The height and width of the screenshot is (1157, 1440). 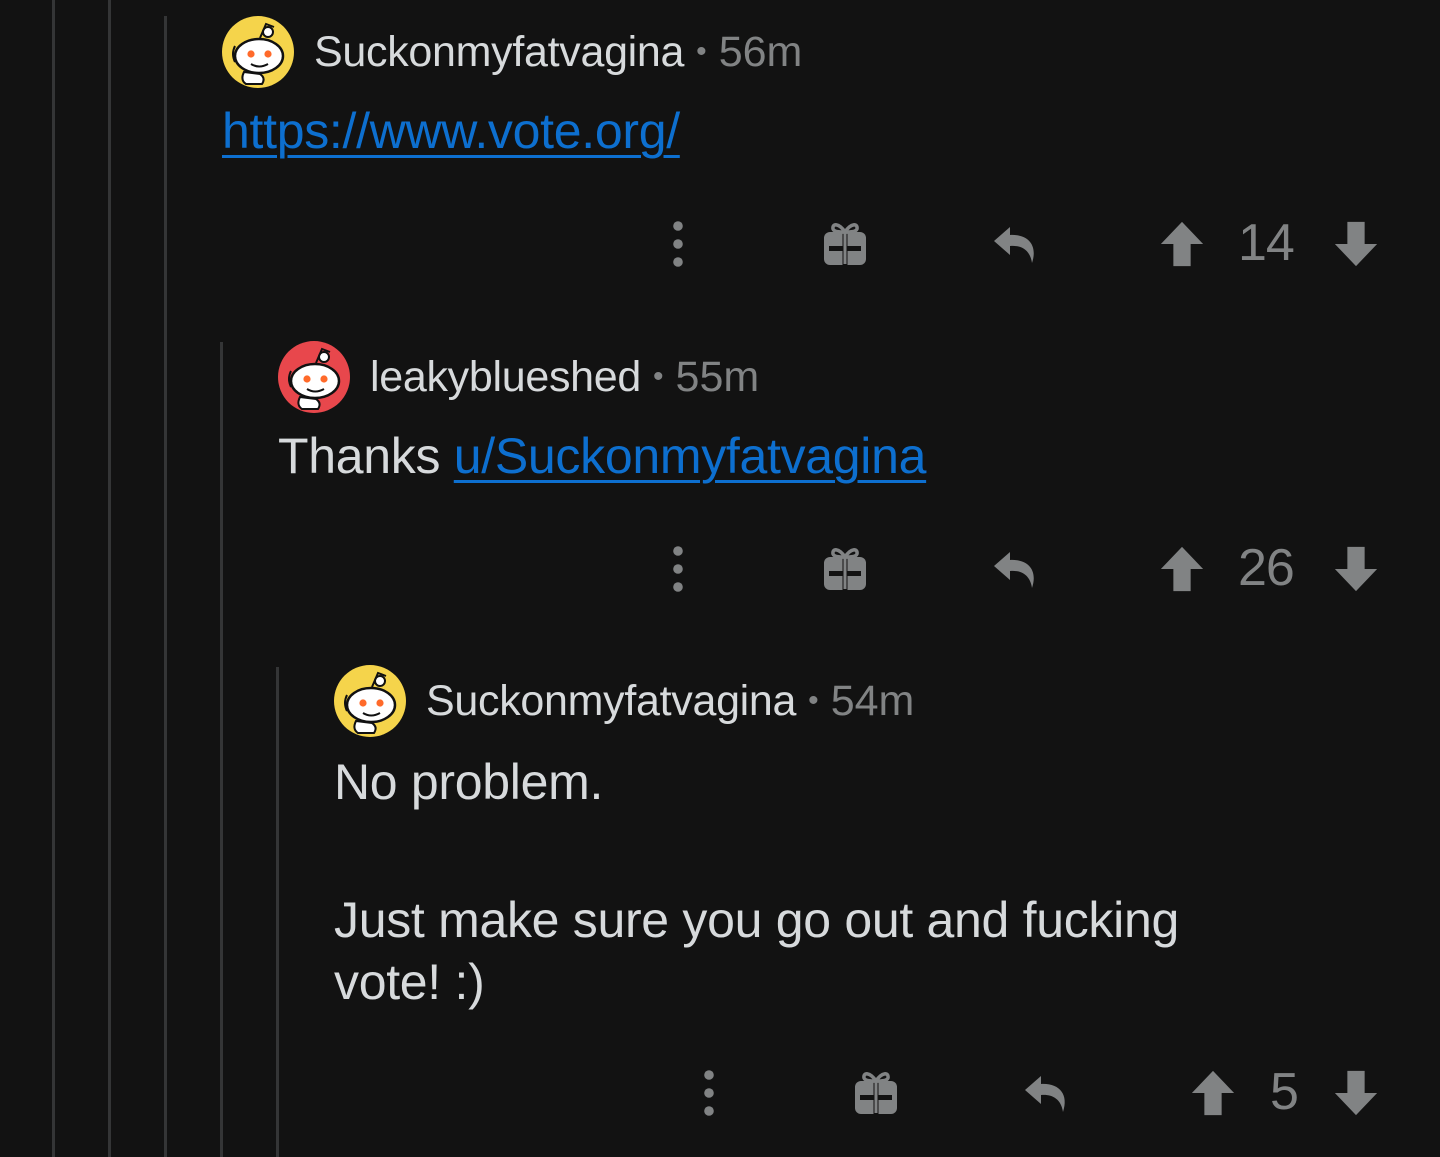 I want to click on comment-text: Thanks, so click(x=366, y=456).